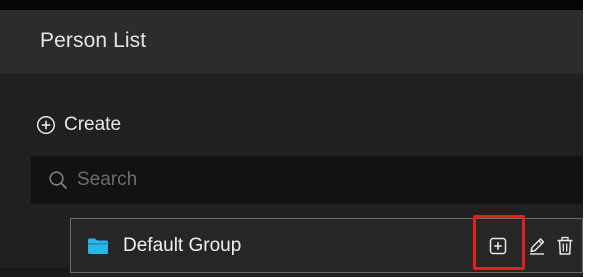  Describe the element at coordinates (499, 242) in the screenshot. I see `highlight-box` at that location.